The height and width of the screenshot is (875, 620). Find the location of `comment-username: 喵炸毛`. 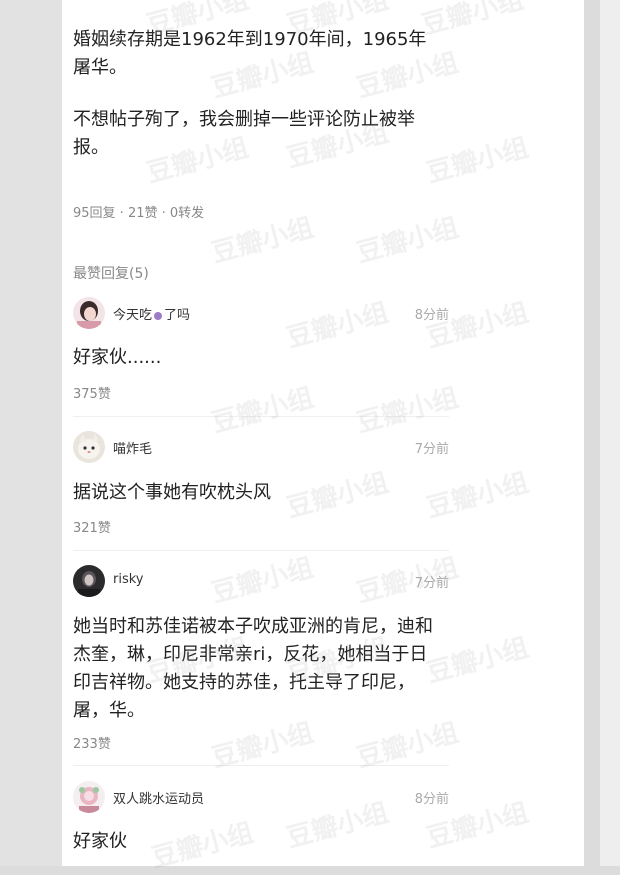

comment-username: 喵炸毛 is located at coordinates (132, 447).